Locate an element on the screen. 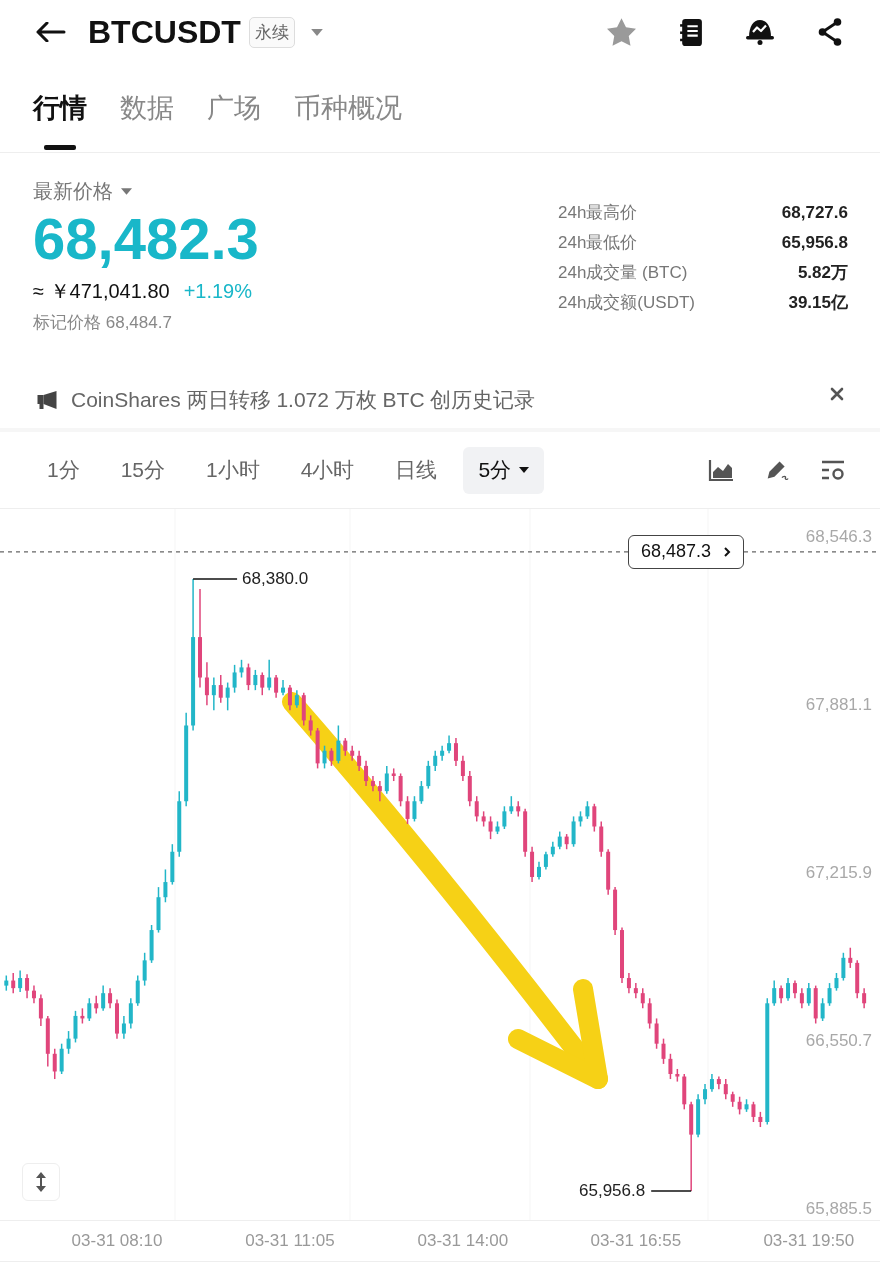 The image size is (880, 1280). star-icon is located at coordinates (621, 32).